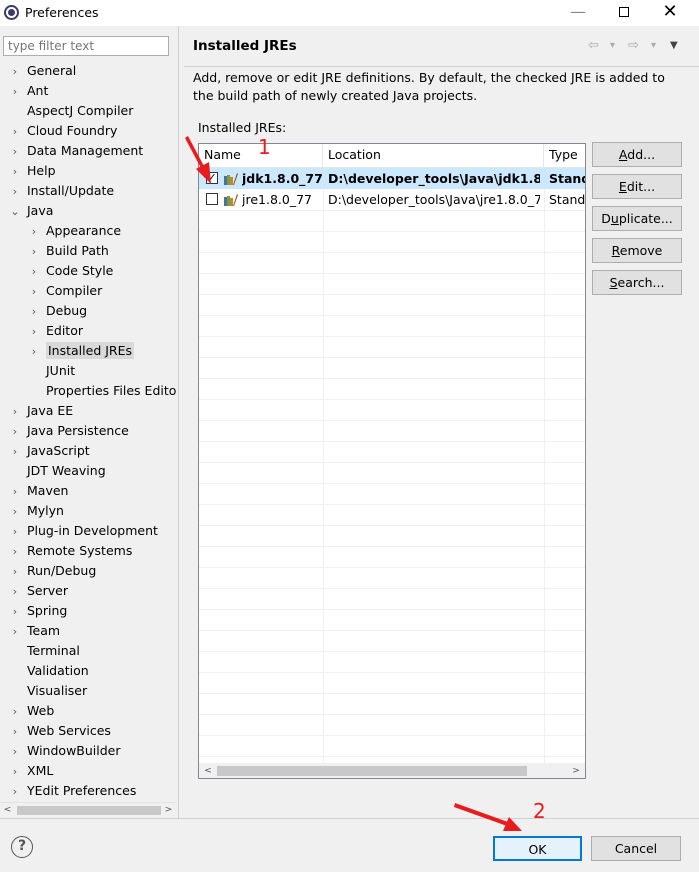 The height and width of the screenshot is (872, 699). Describe the element at coordinates (637, 250) in the screenshot. I see `remove-button: Remove` at that location.